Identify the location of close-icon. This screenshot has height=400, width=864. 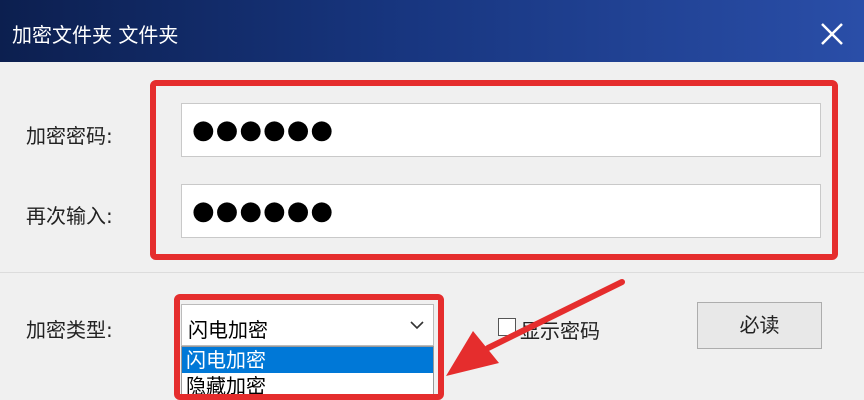
(832, 34).